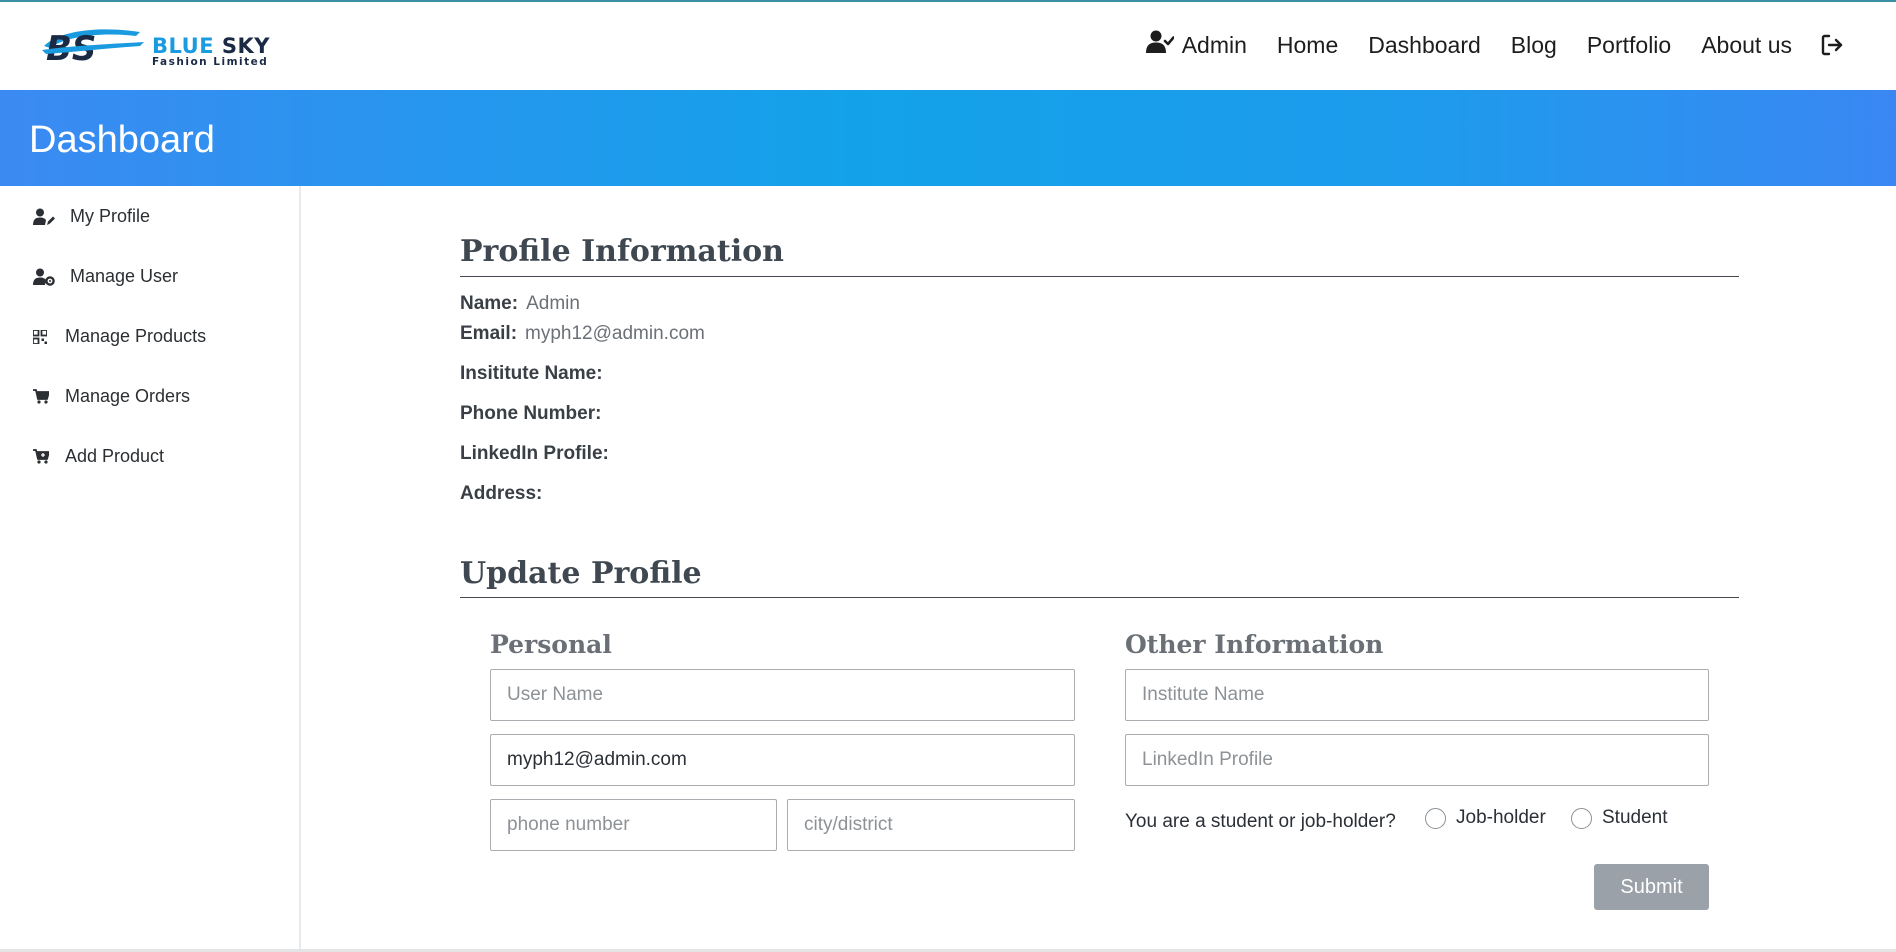 The width and height of the screenshot is (1896, 952). I want to click on logout-button, so click(1832, 45).